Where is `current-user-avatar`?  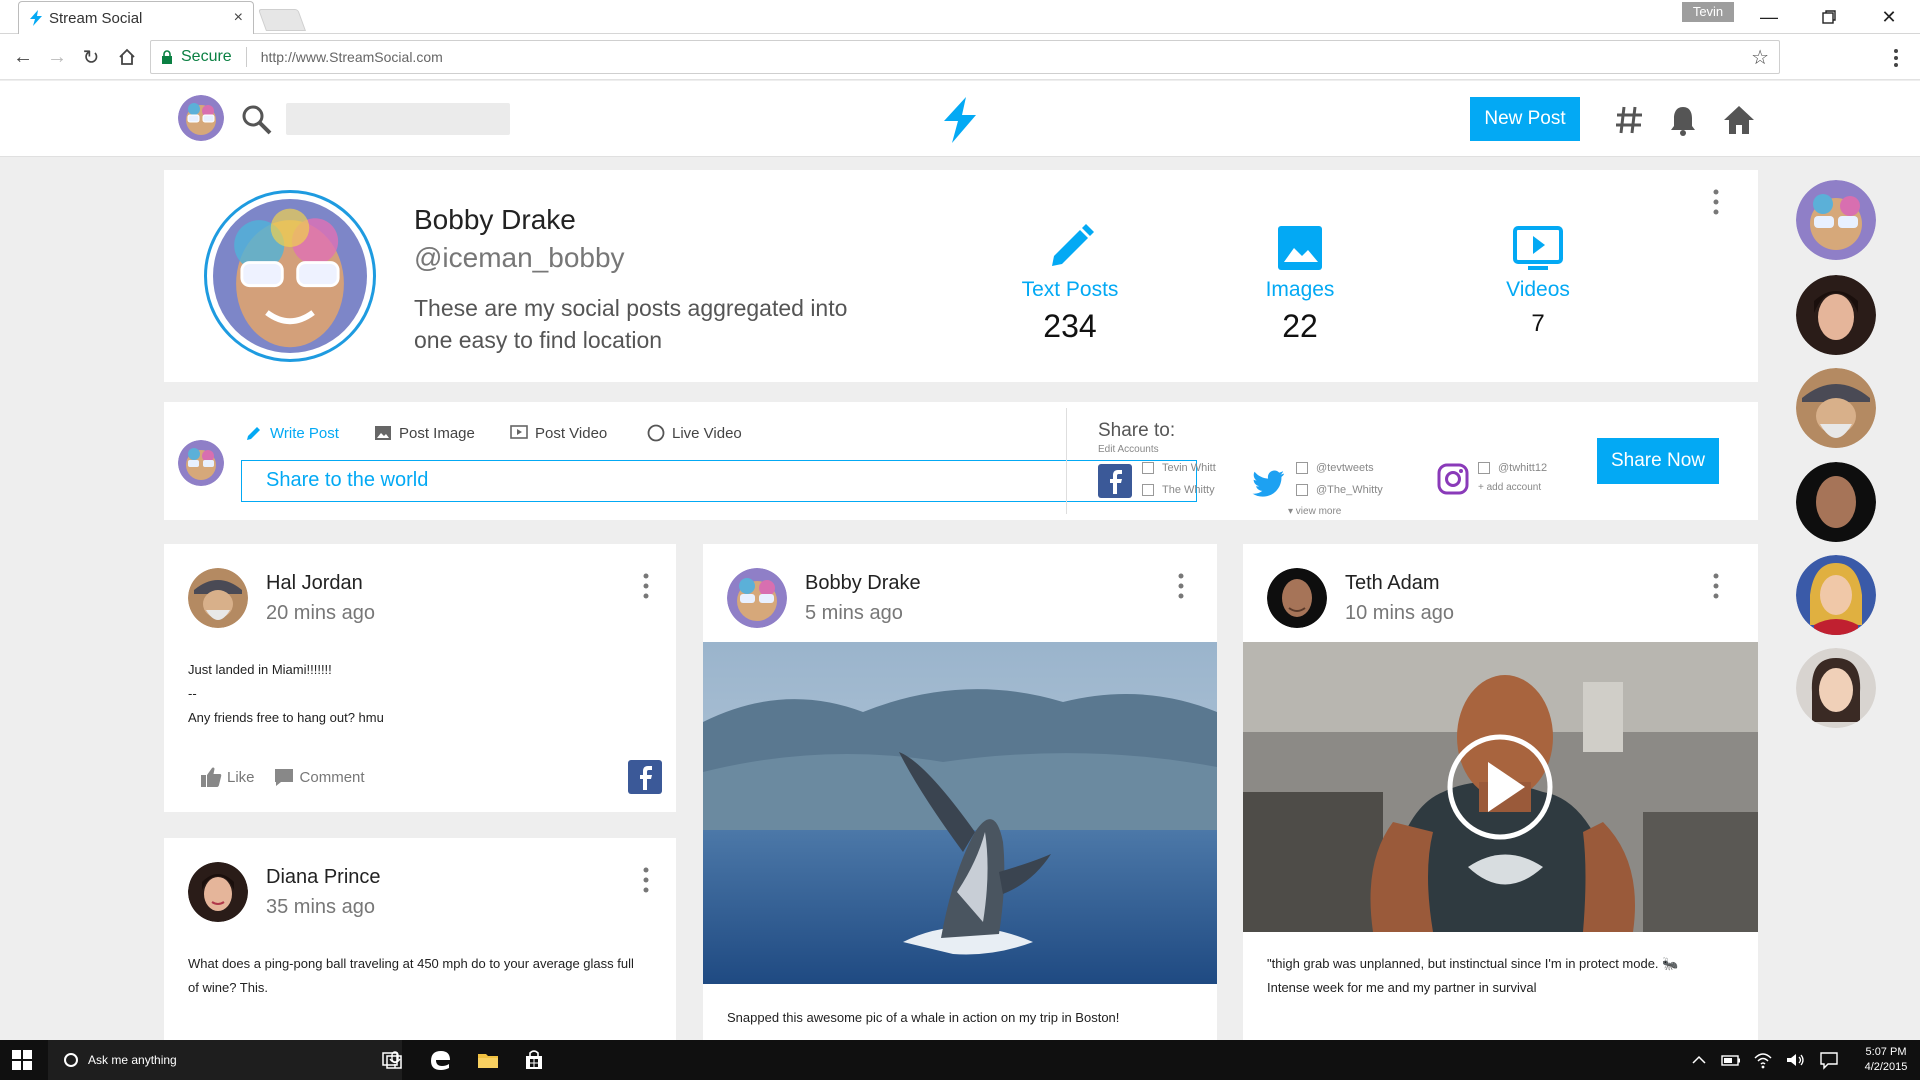 current-user-avatar is located at coordinates (201, 118).